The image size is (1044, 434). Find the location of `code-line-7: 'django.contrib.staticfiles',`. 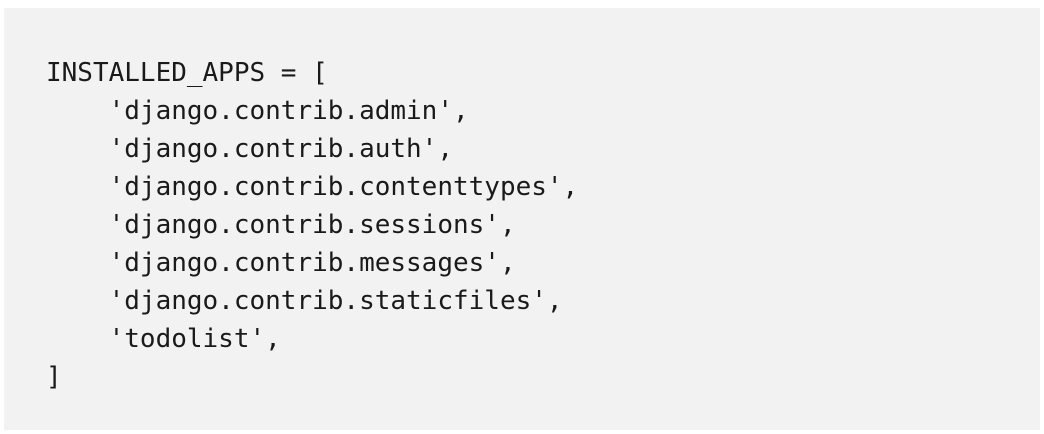

code-line-7: 'django.contrib.staticfiles', is located at coordinates (543, 301).